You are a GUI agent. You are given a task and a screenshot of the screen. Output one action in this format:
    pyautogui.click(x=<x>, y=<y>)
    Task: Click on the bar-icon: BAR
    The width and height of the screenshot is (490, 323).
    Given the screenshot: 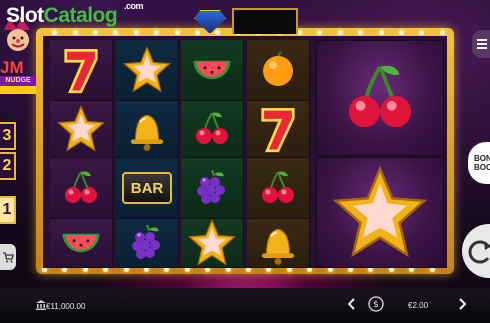 What is the action you would take?
    pyautogui.click(x=147, y=188)
    